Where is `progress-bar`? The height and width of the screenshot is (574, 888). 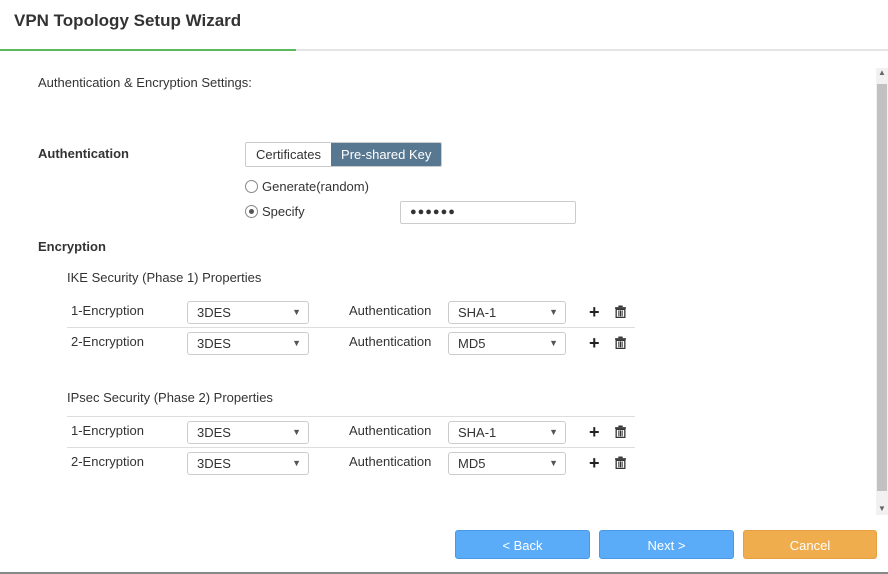 progress-bar is located at coordinates (148, 50).